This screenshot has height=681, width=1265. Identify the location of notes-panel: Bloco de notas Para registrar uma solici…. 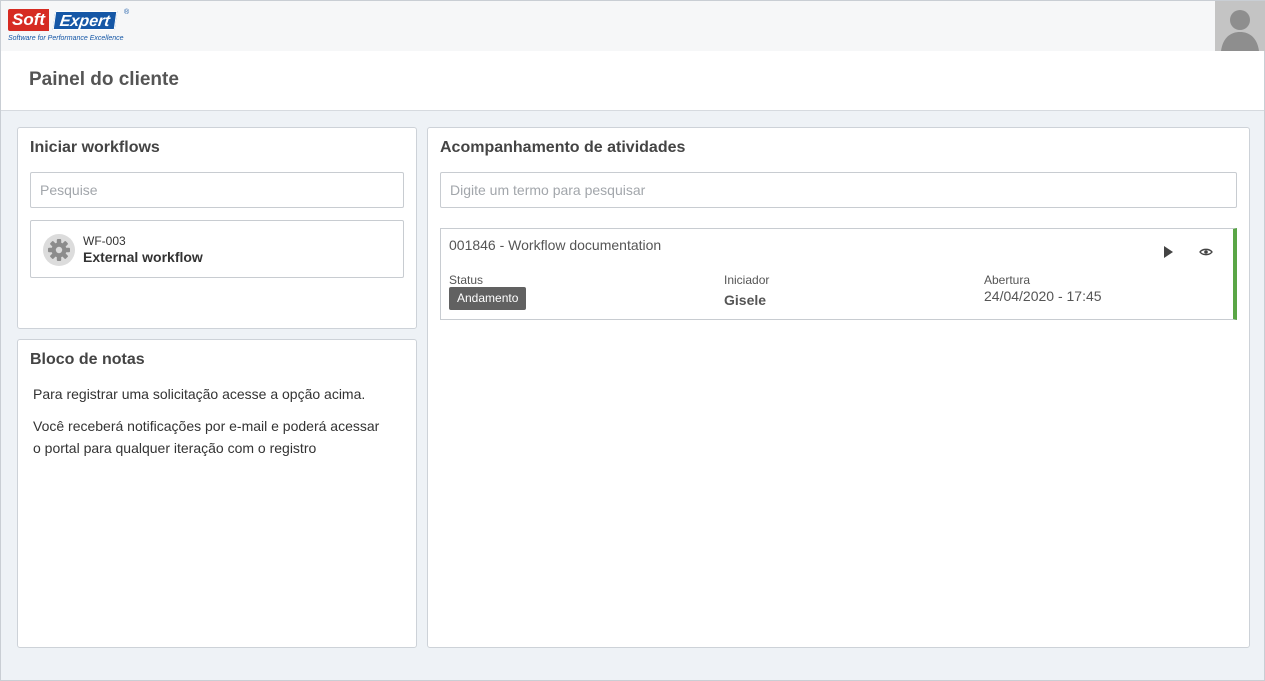
(217, 493).